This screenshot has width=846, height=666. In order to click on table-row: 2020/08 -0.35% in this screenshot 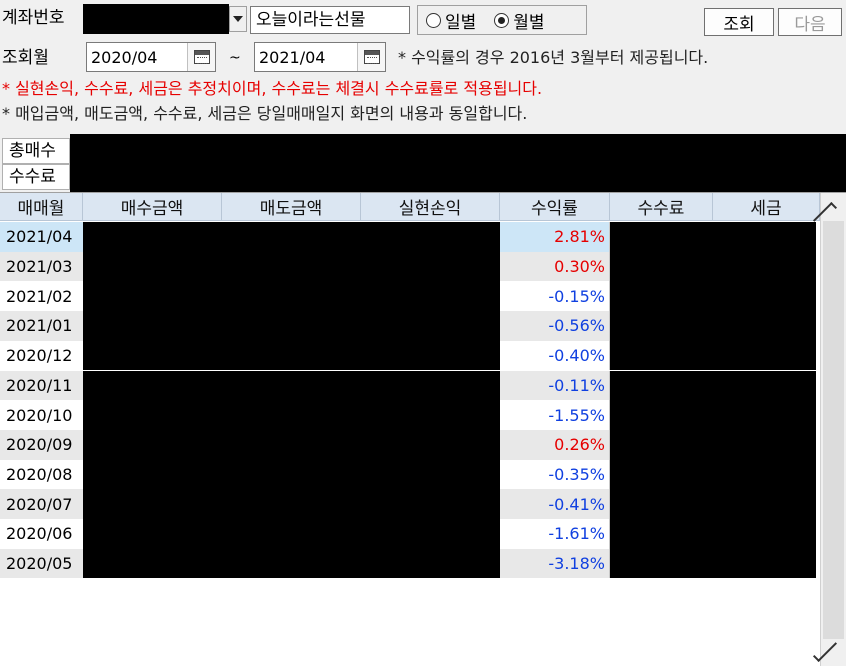, I will do `click(408, 474)`.